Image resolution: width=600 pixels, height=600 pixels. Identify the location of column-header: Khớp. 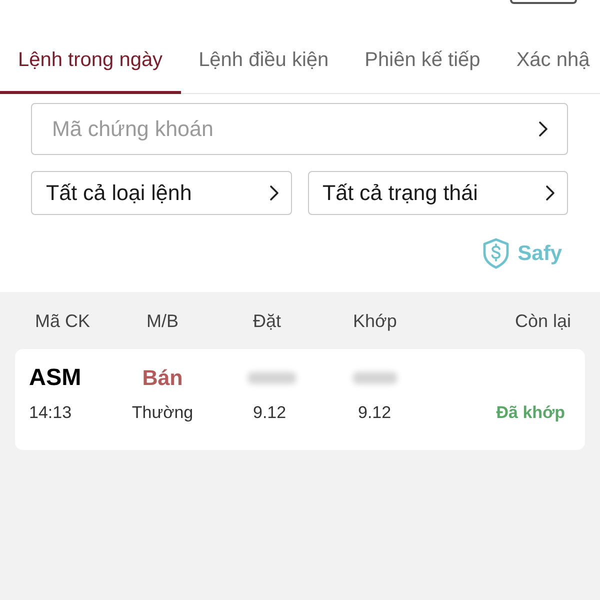
(375, 321).